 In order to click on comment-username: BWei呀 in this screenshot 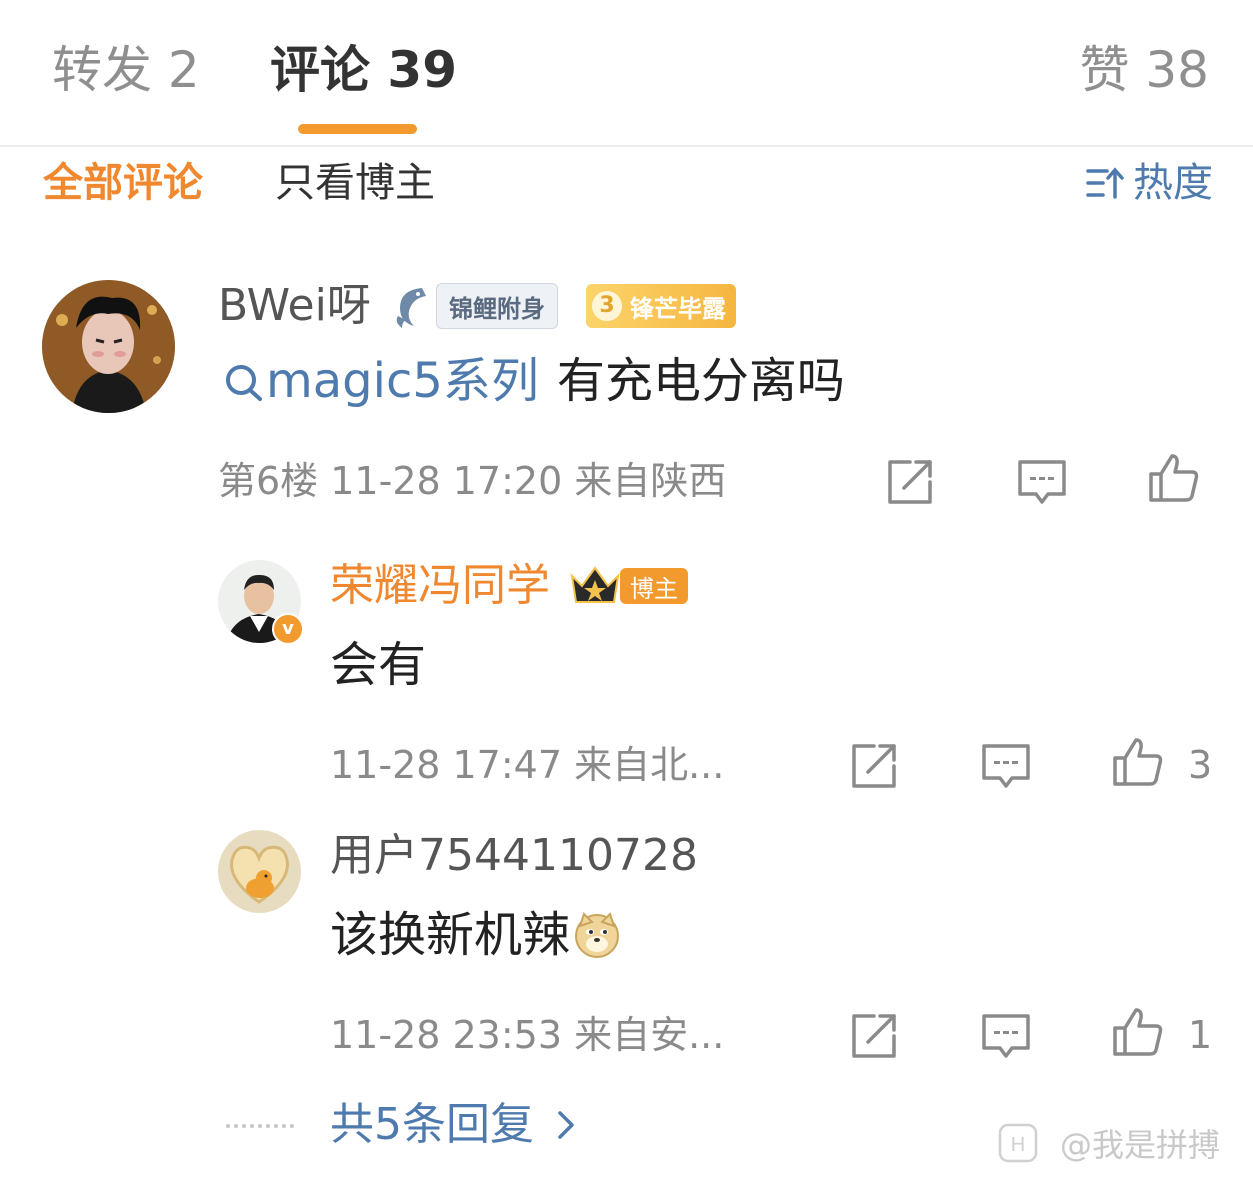, I will do `click(294, 306)`.